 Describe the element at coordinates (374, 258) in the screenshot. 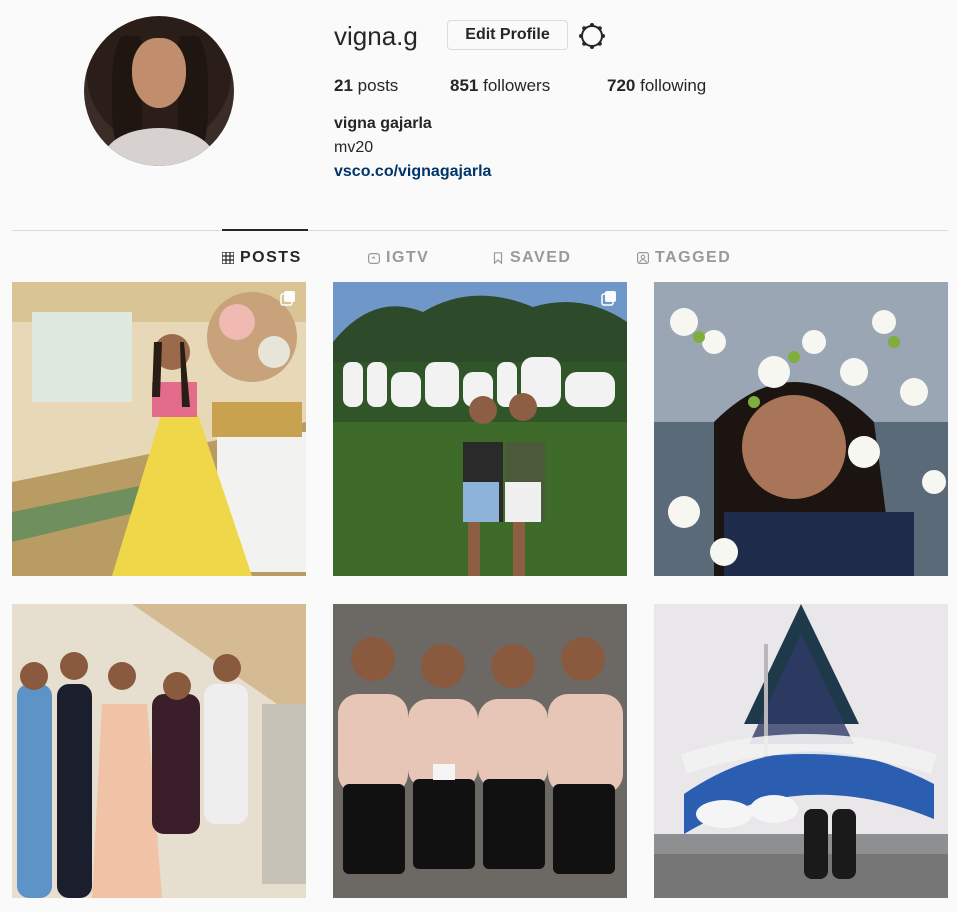

I see `igtv-icon` at that location.